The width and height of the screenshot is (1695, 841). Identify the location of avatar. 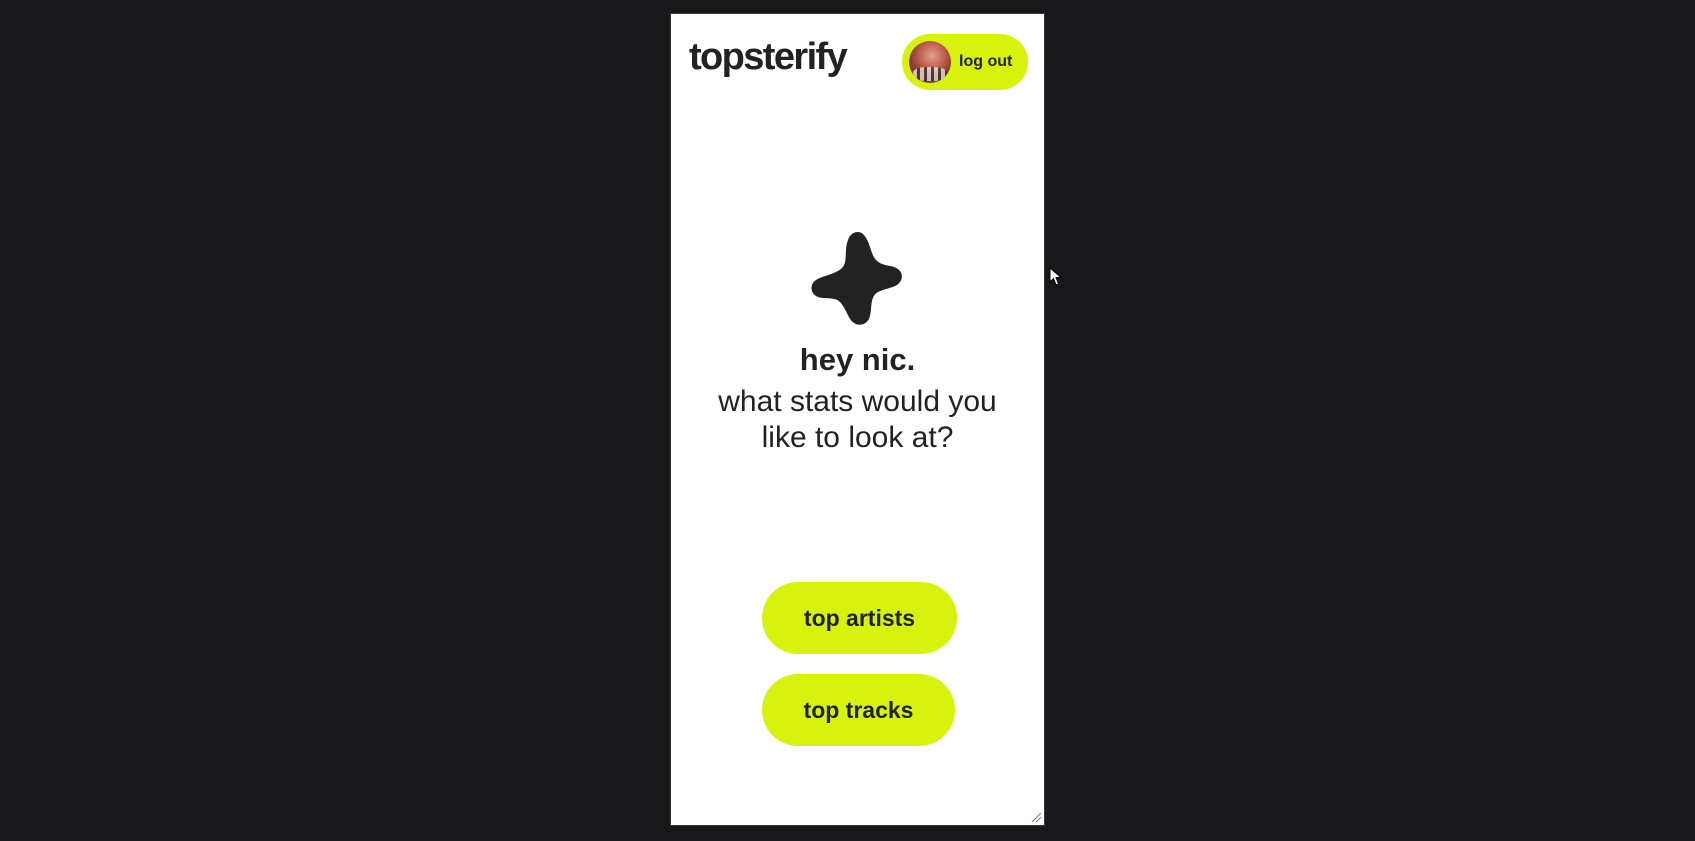
(930, 62).